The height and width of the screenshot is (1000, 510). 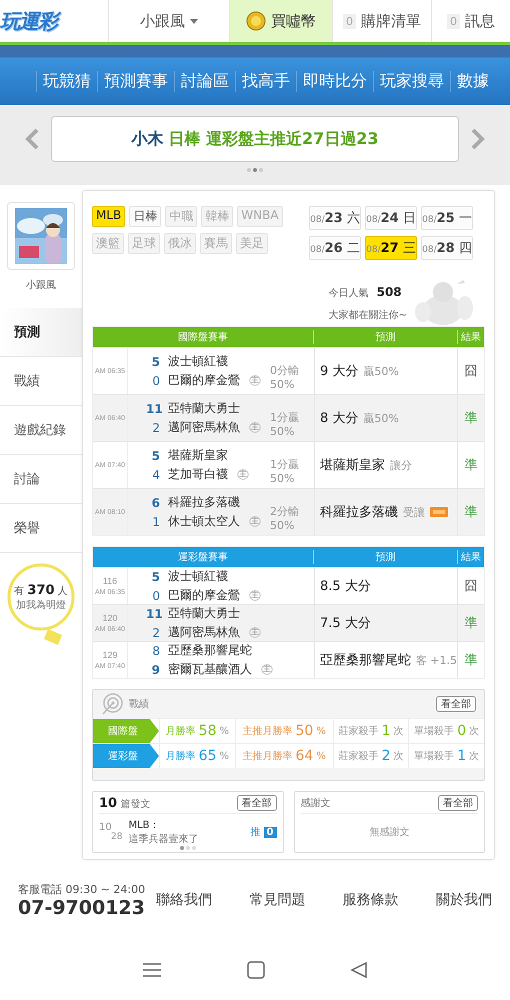 I want to click on side-tab: 預測, so click(x=41, y=332).